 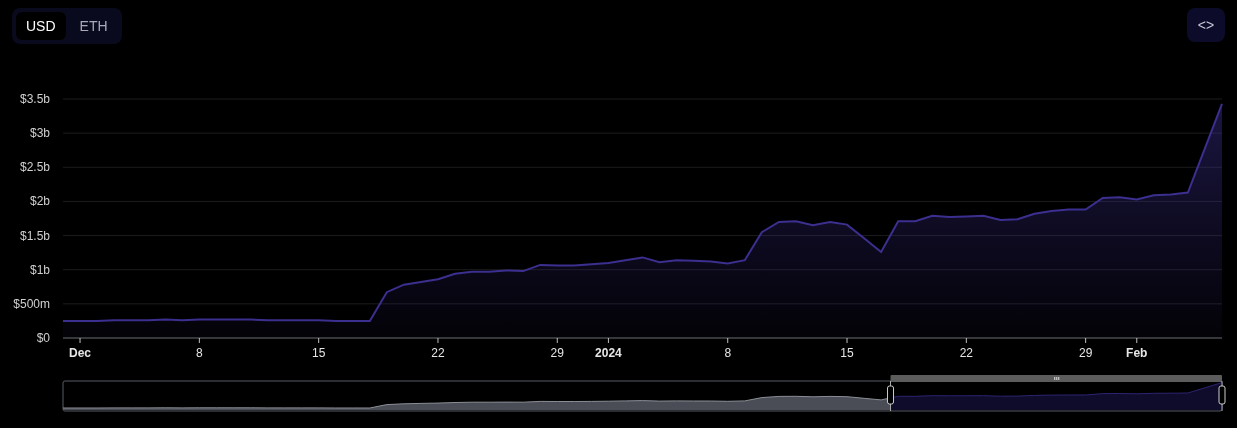 What do you see at coordinates (34, 235) in the screenshot?
I see `y-axis-label: $1.5b` at bounding box center [34, 235].